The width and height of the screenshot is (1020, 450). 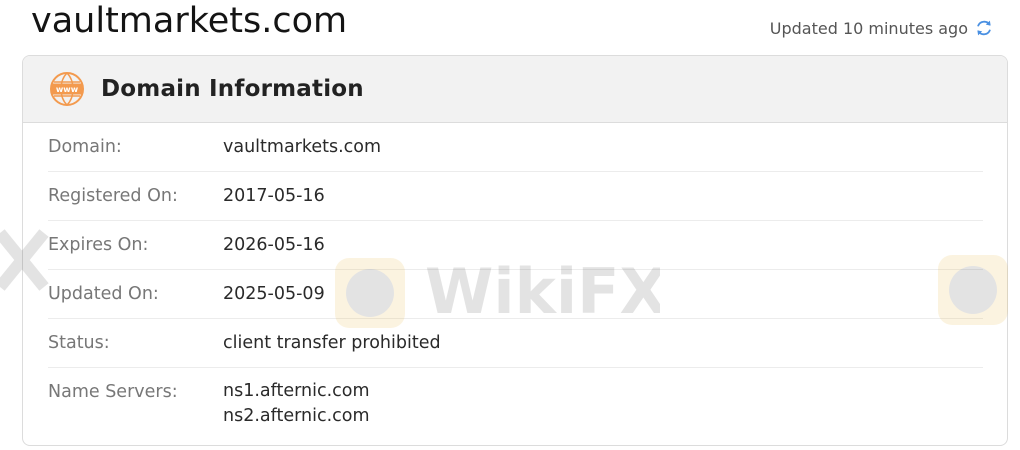 I want to click on info-row-expires: Expires On: 2026-05-16, so click(x=515, y=245).